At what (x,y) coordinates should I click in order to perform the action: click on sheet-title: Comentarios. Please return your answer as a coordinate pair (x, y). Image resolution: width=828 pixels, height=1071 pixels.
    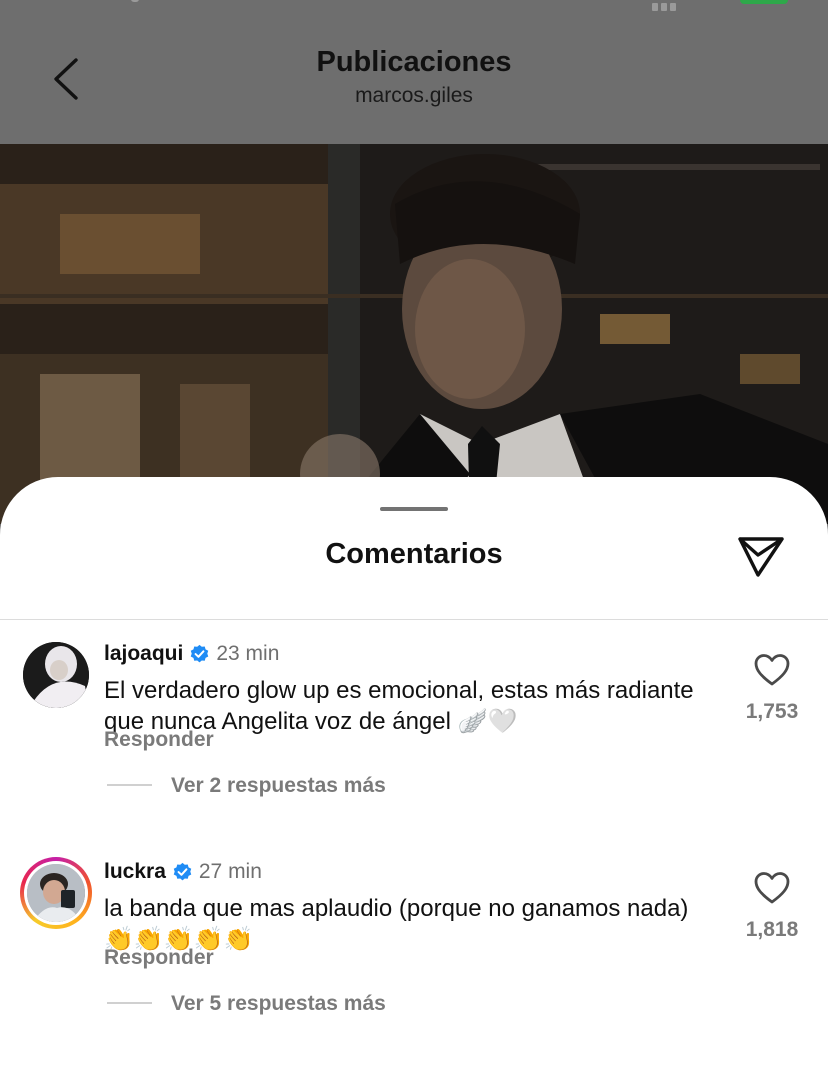
    Looking at the image, I should click on (414, 554).